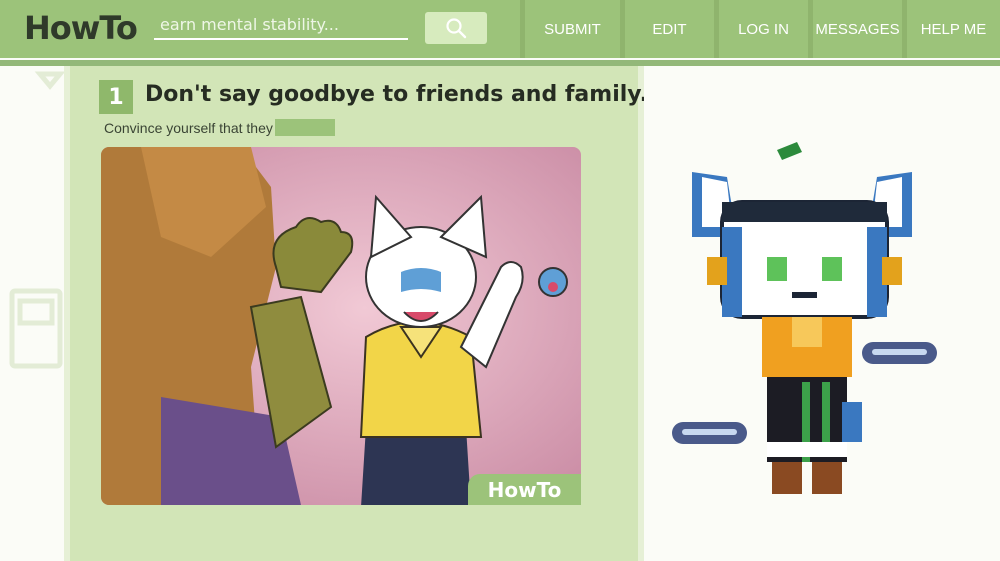  I want to click on main-navigation: SUBMIT EDIT LOG IN MESSAGES HELP ME, so click(760, 29).